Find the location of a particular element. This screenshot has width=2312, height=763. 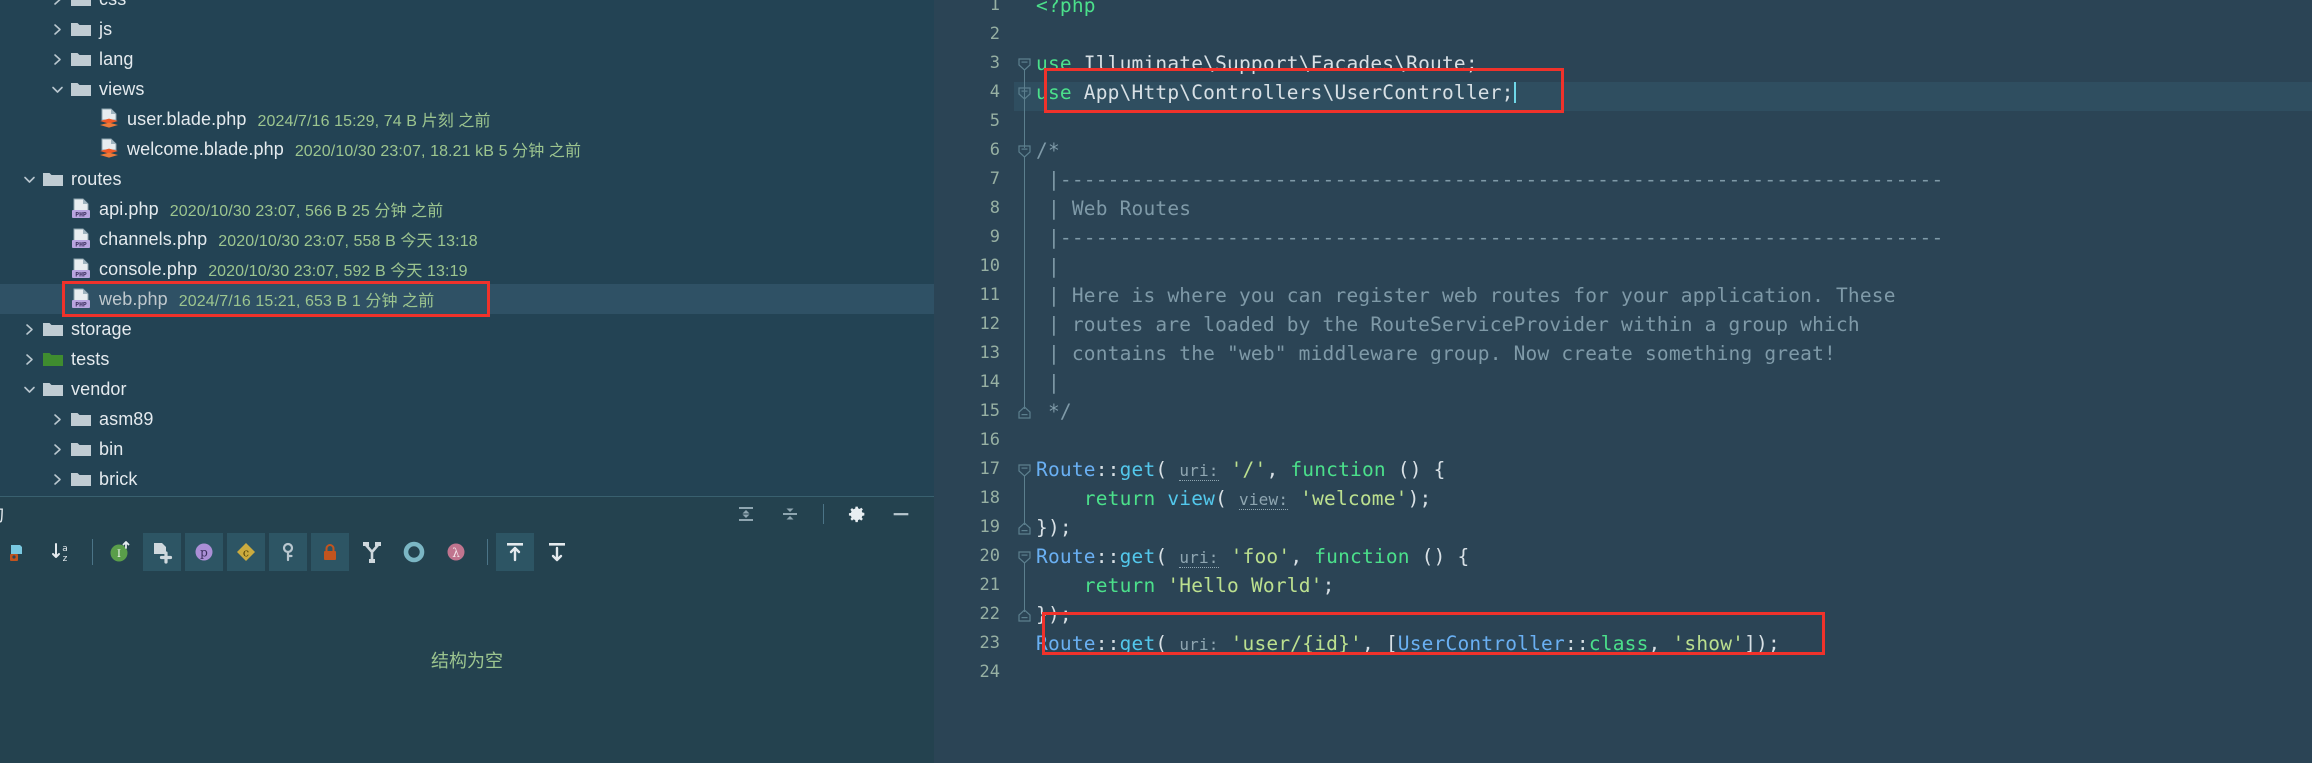

tree-item-storage: storage is located at coordinates (467, 329).